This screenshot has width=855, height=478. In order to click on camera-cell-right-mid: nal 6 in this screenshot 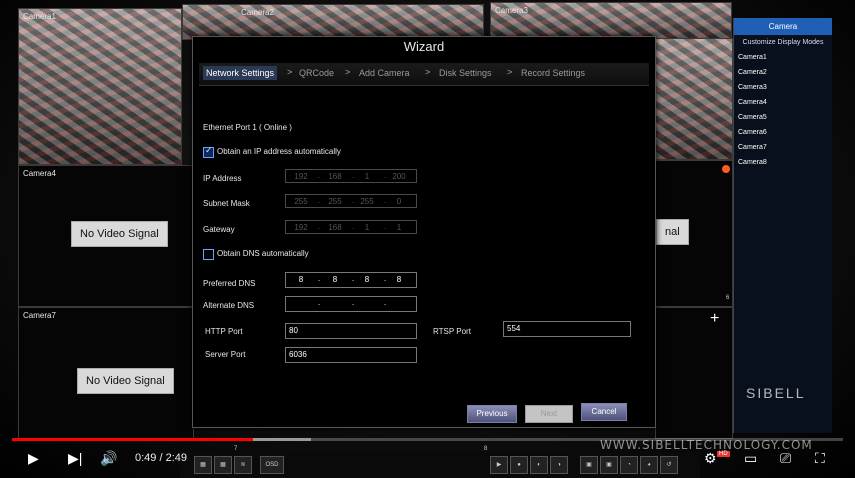, I will do `click(694, 233)`.